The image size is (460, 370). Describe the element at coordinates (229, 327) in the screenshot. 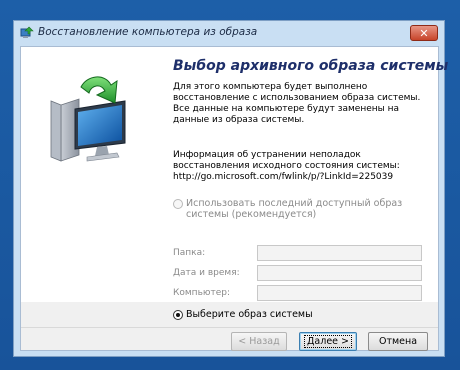

I see `footer-separator` at that location.